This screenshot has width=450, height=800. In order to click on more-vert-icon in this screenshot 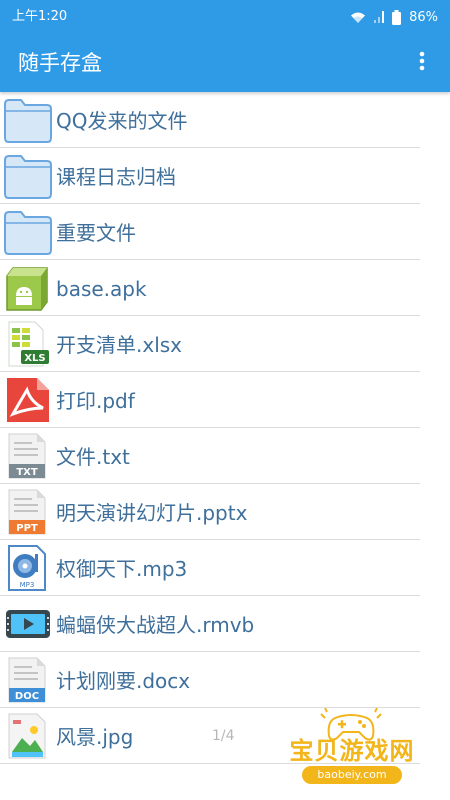, I will do `click(422, 63)`.